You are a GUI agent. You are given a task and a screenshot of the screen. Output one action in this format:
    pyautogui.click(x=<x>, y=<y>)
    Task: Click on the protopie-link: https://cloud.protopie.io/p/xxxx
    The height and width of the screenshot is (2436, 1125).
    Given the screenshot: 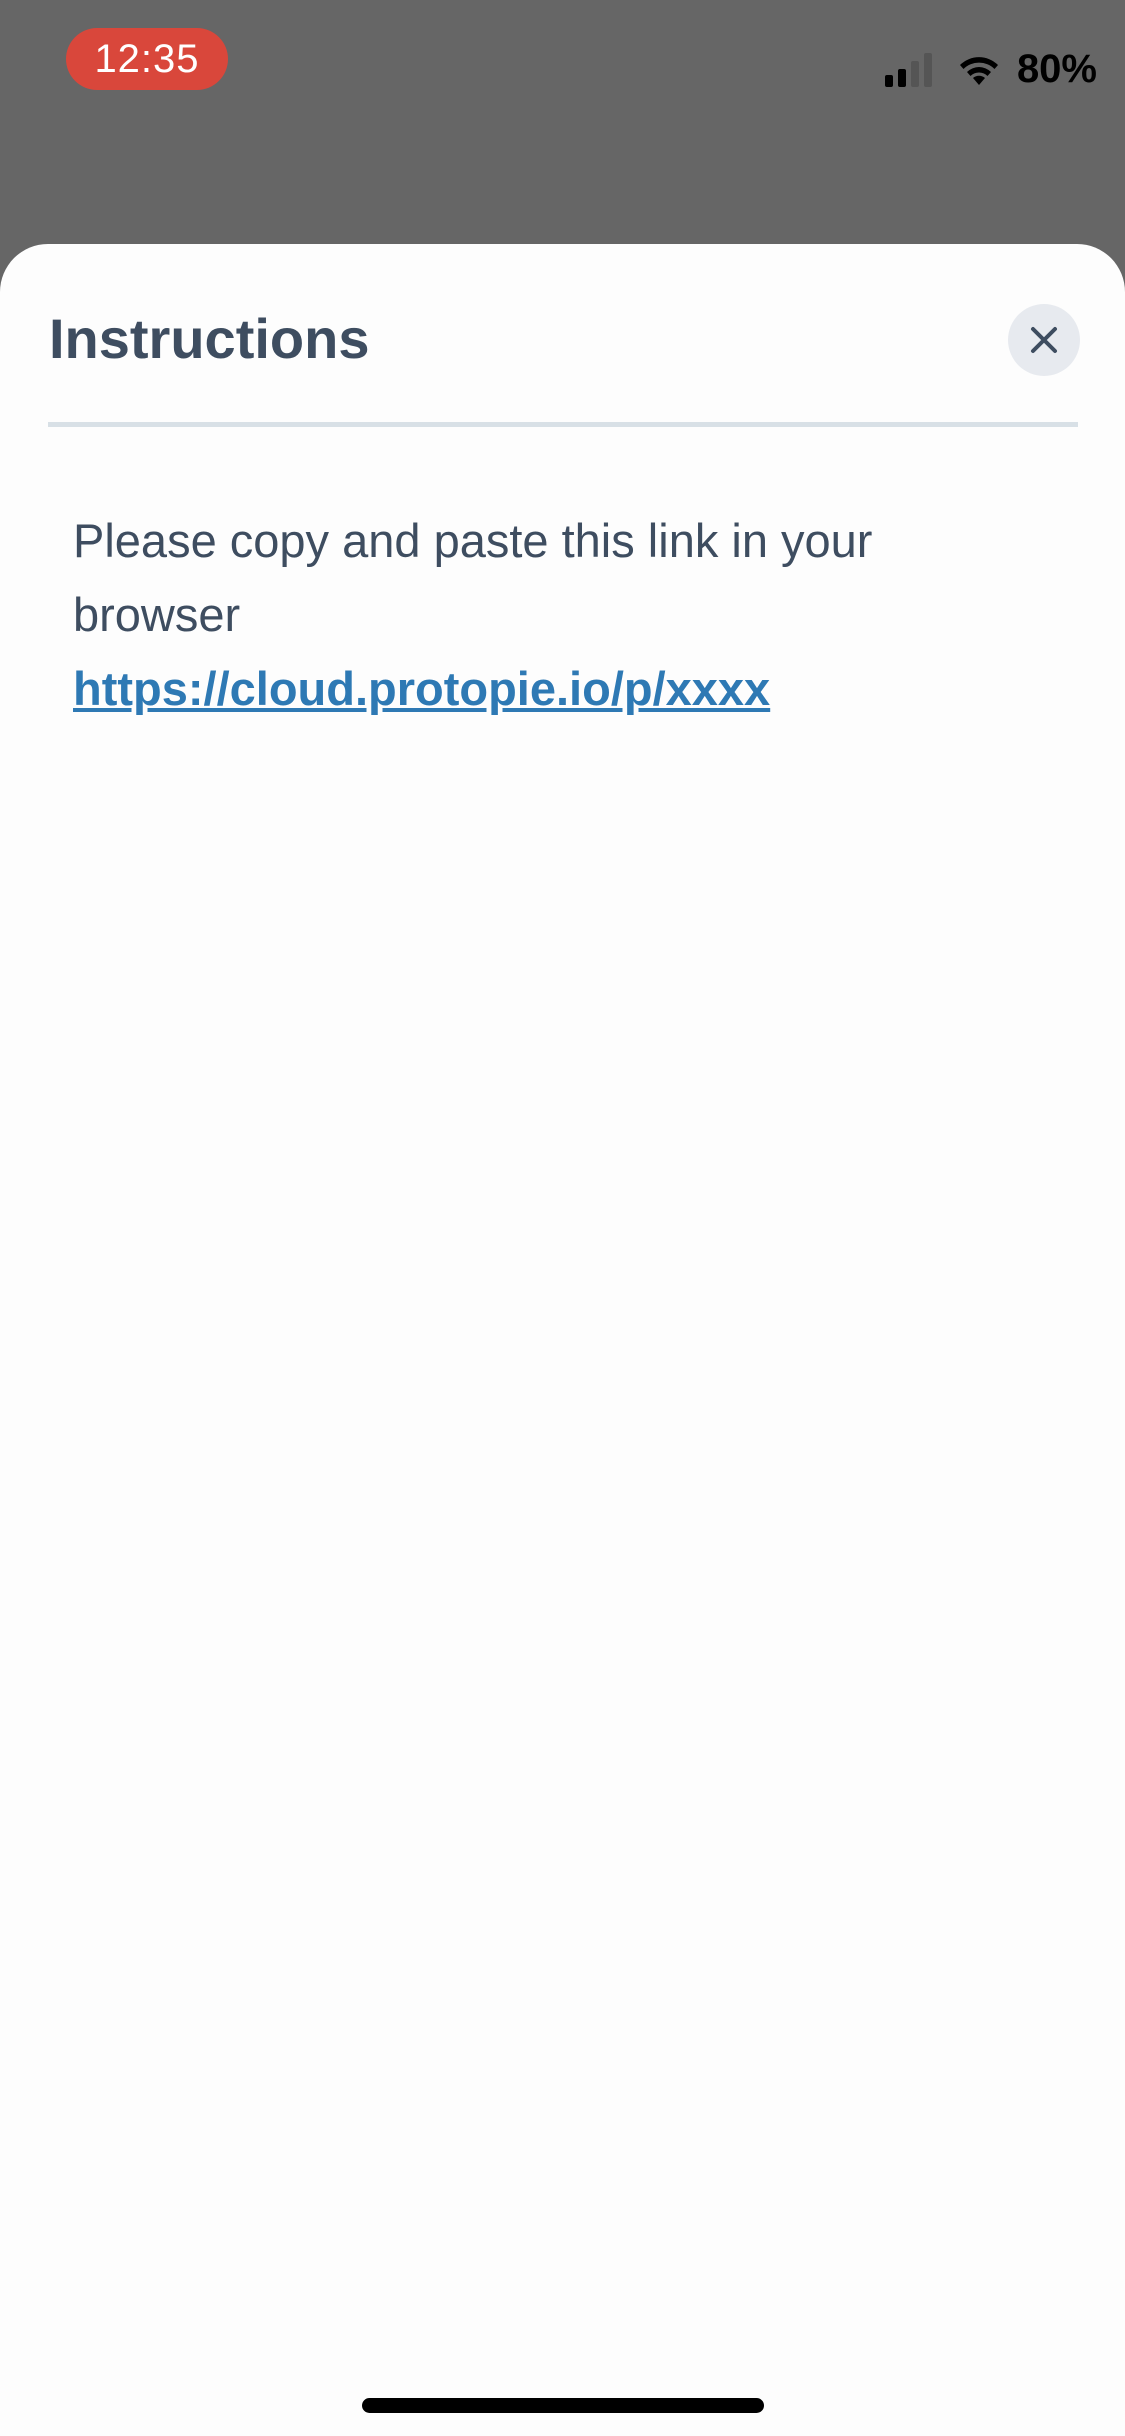 What is the action you would take?
    pyautogui.click(x=553, y=689)
    